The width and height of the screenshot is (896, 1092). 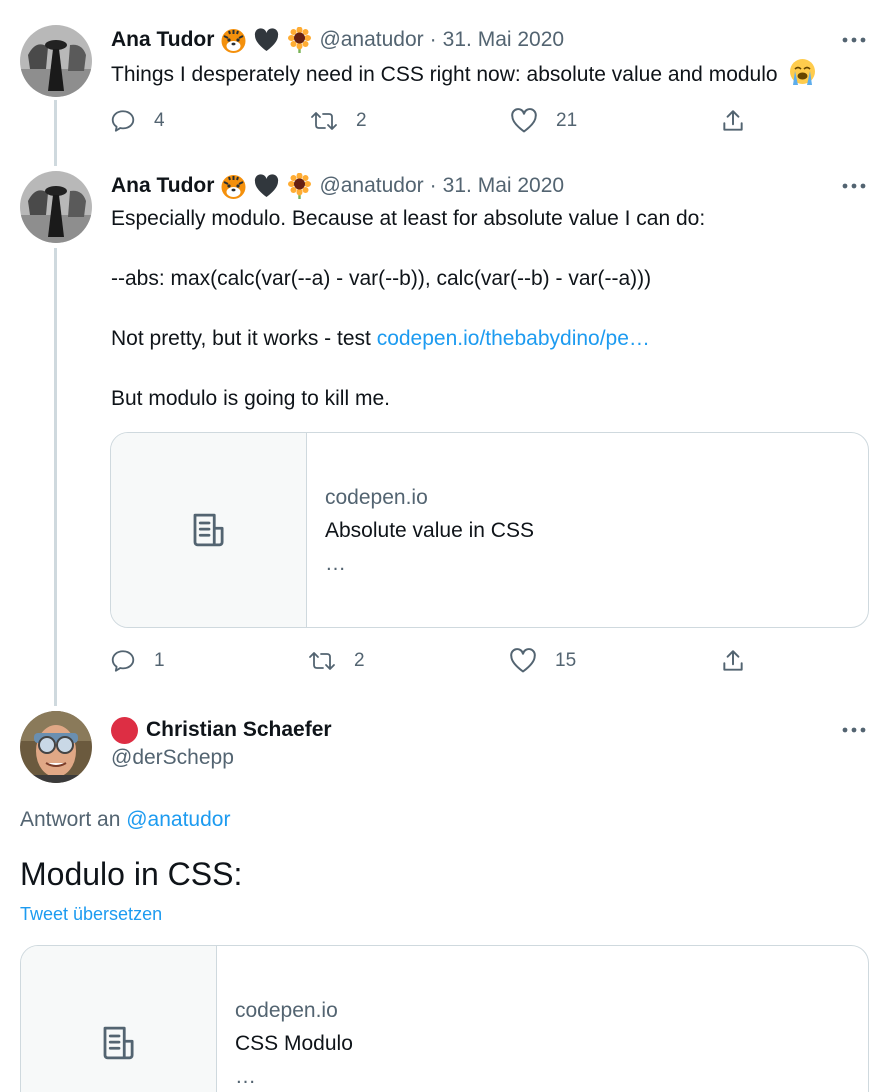 I want to click on reply-count: 4, so click(x=159, y=120).